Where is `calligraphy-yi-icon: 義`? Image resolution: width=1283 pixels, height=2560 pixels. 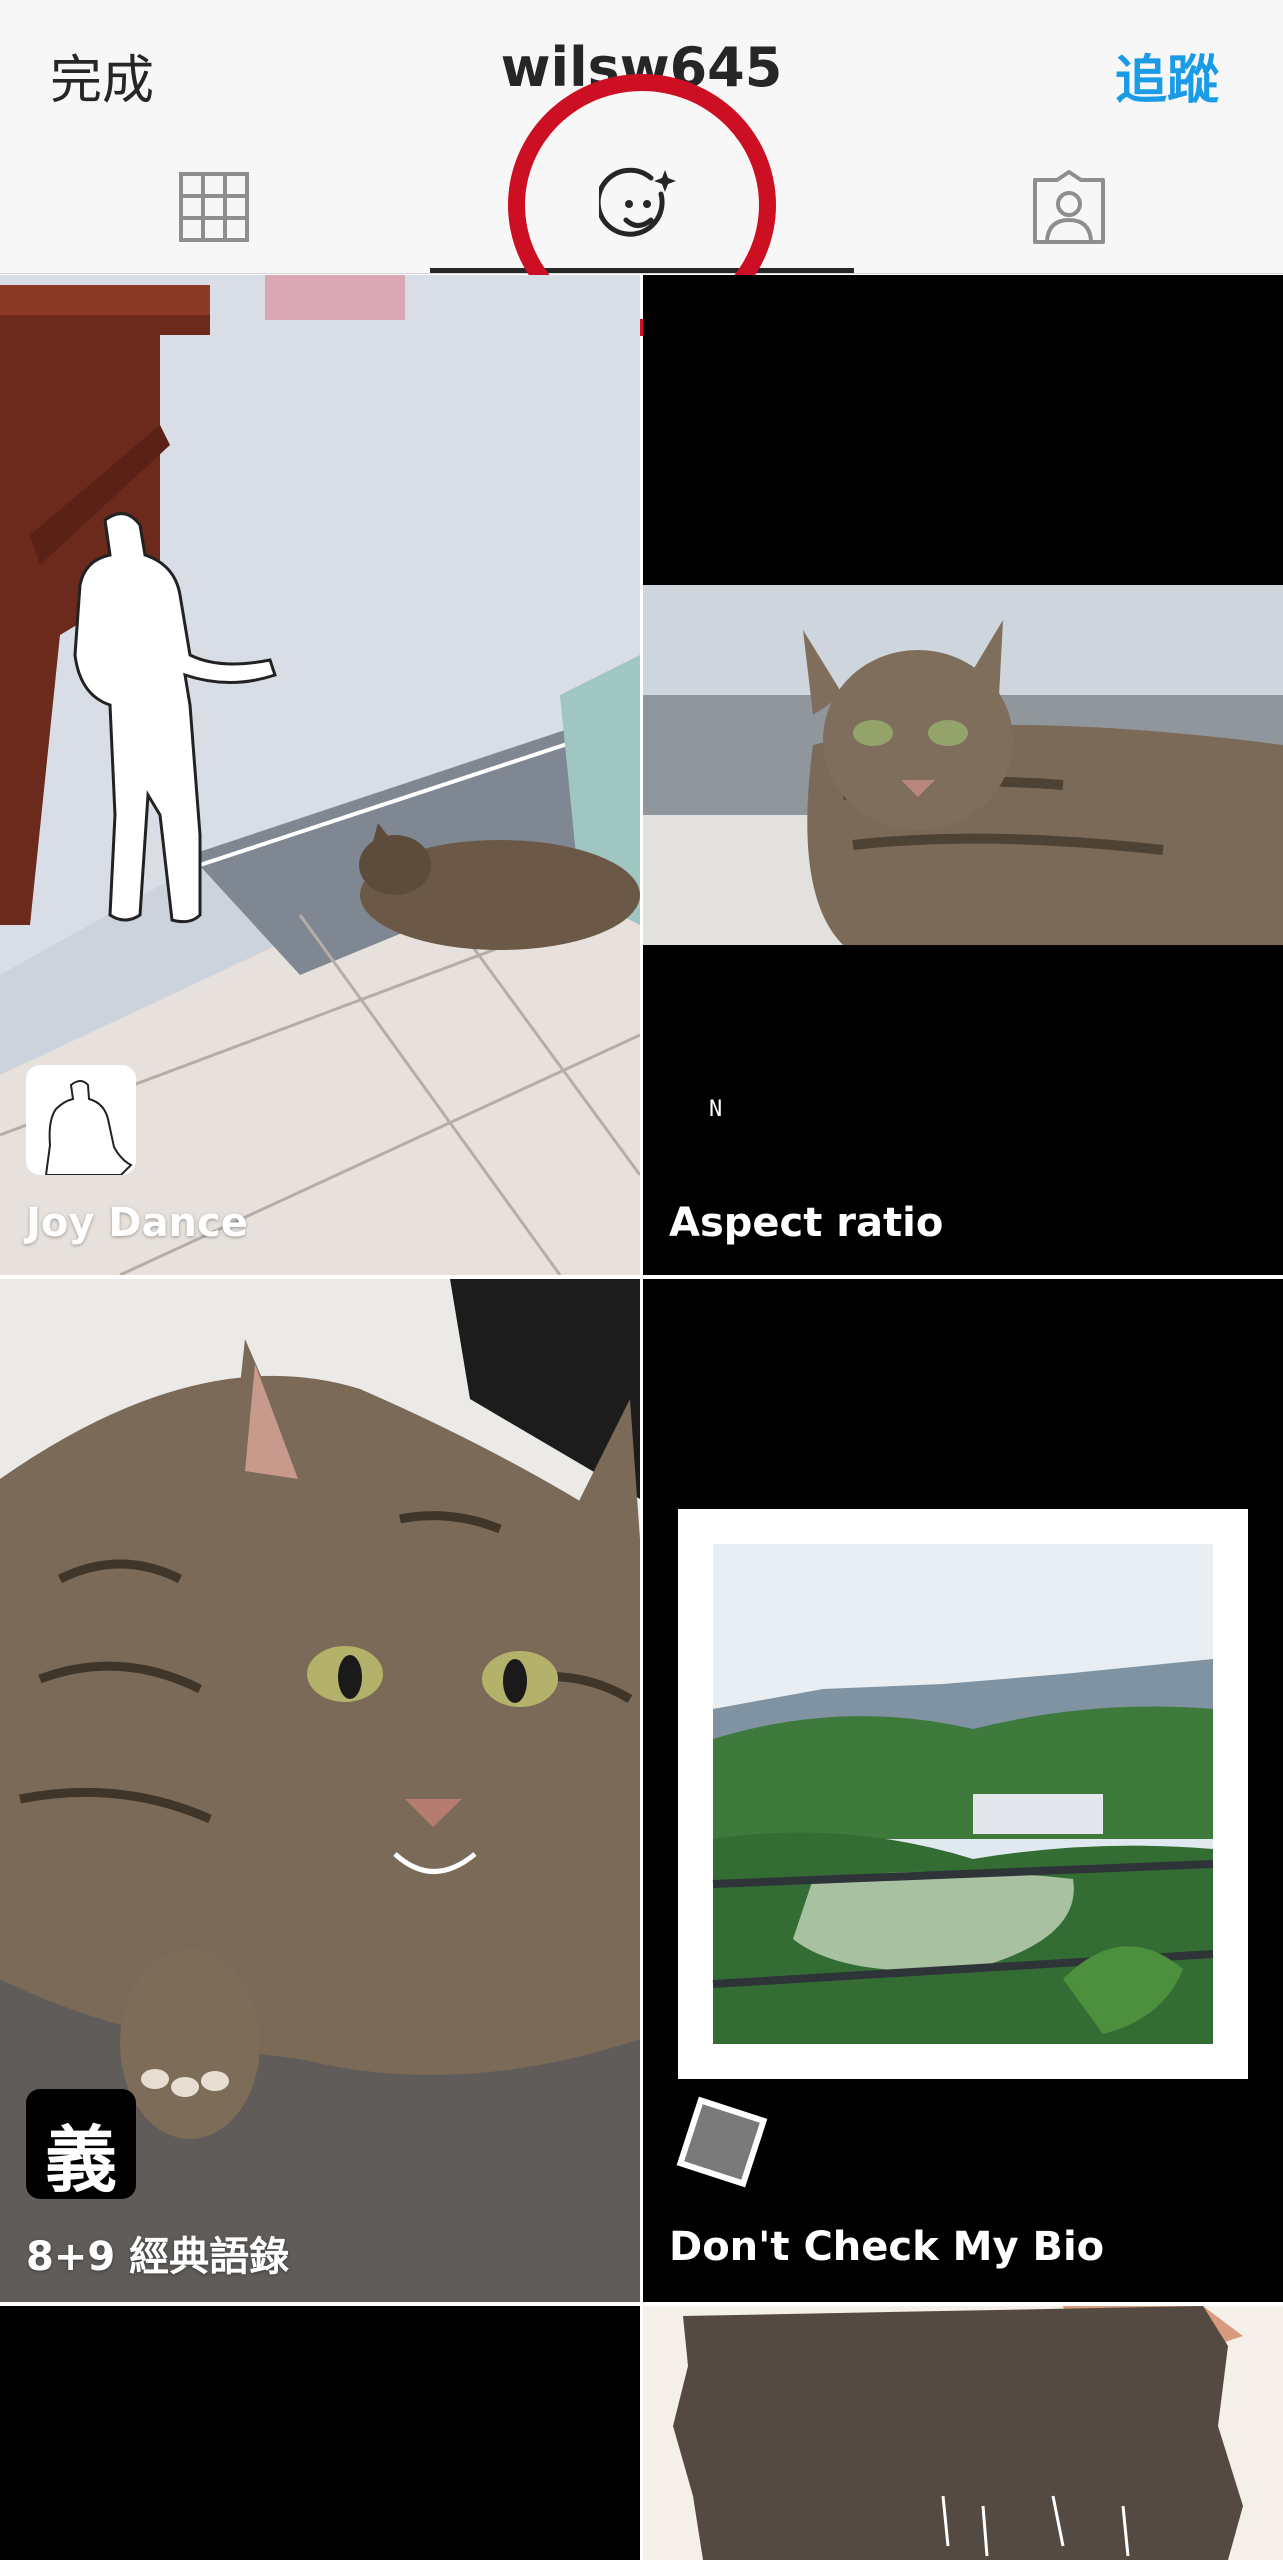 calligraphy-yi-icon: 義 is located at coordinates (81, 2144).